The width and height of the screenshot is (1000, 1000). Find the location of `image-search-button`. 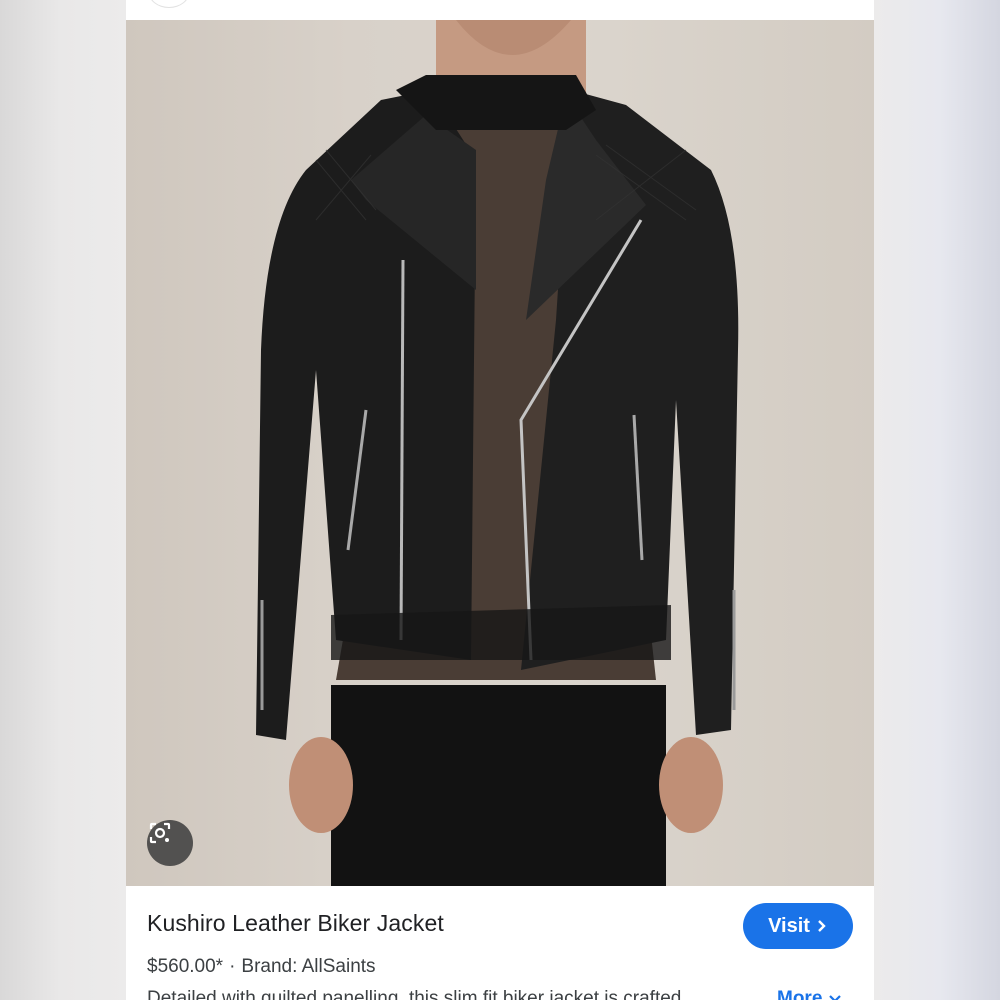

image-search-button is located at coordinates (170, 843).